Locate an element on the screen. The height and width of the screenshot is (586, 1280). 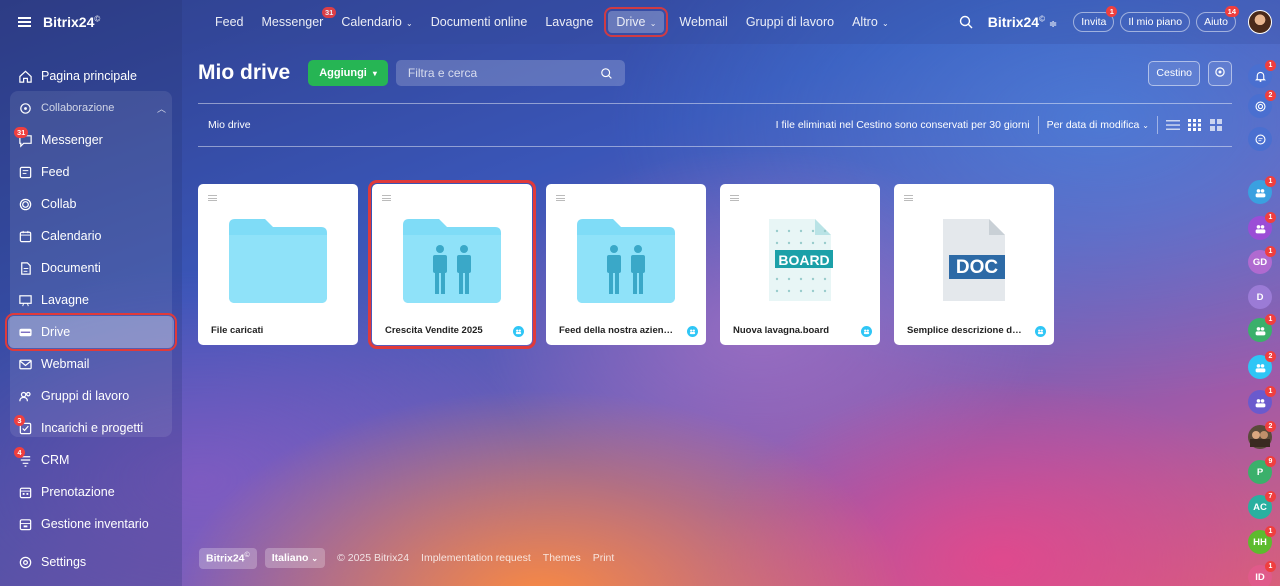
sidebar-item-label: Webmail is located at coordinates (65, 364).